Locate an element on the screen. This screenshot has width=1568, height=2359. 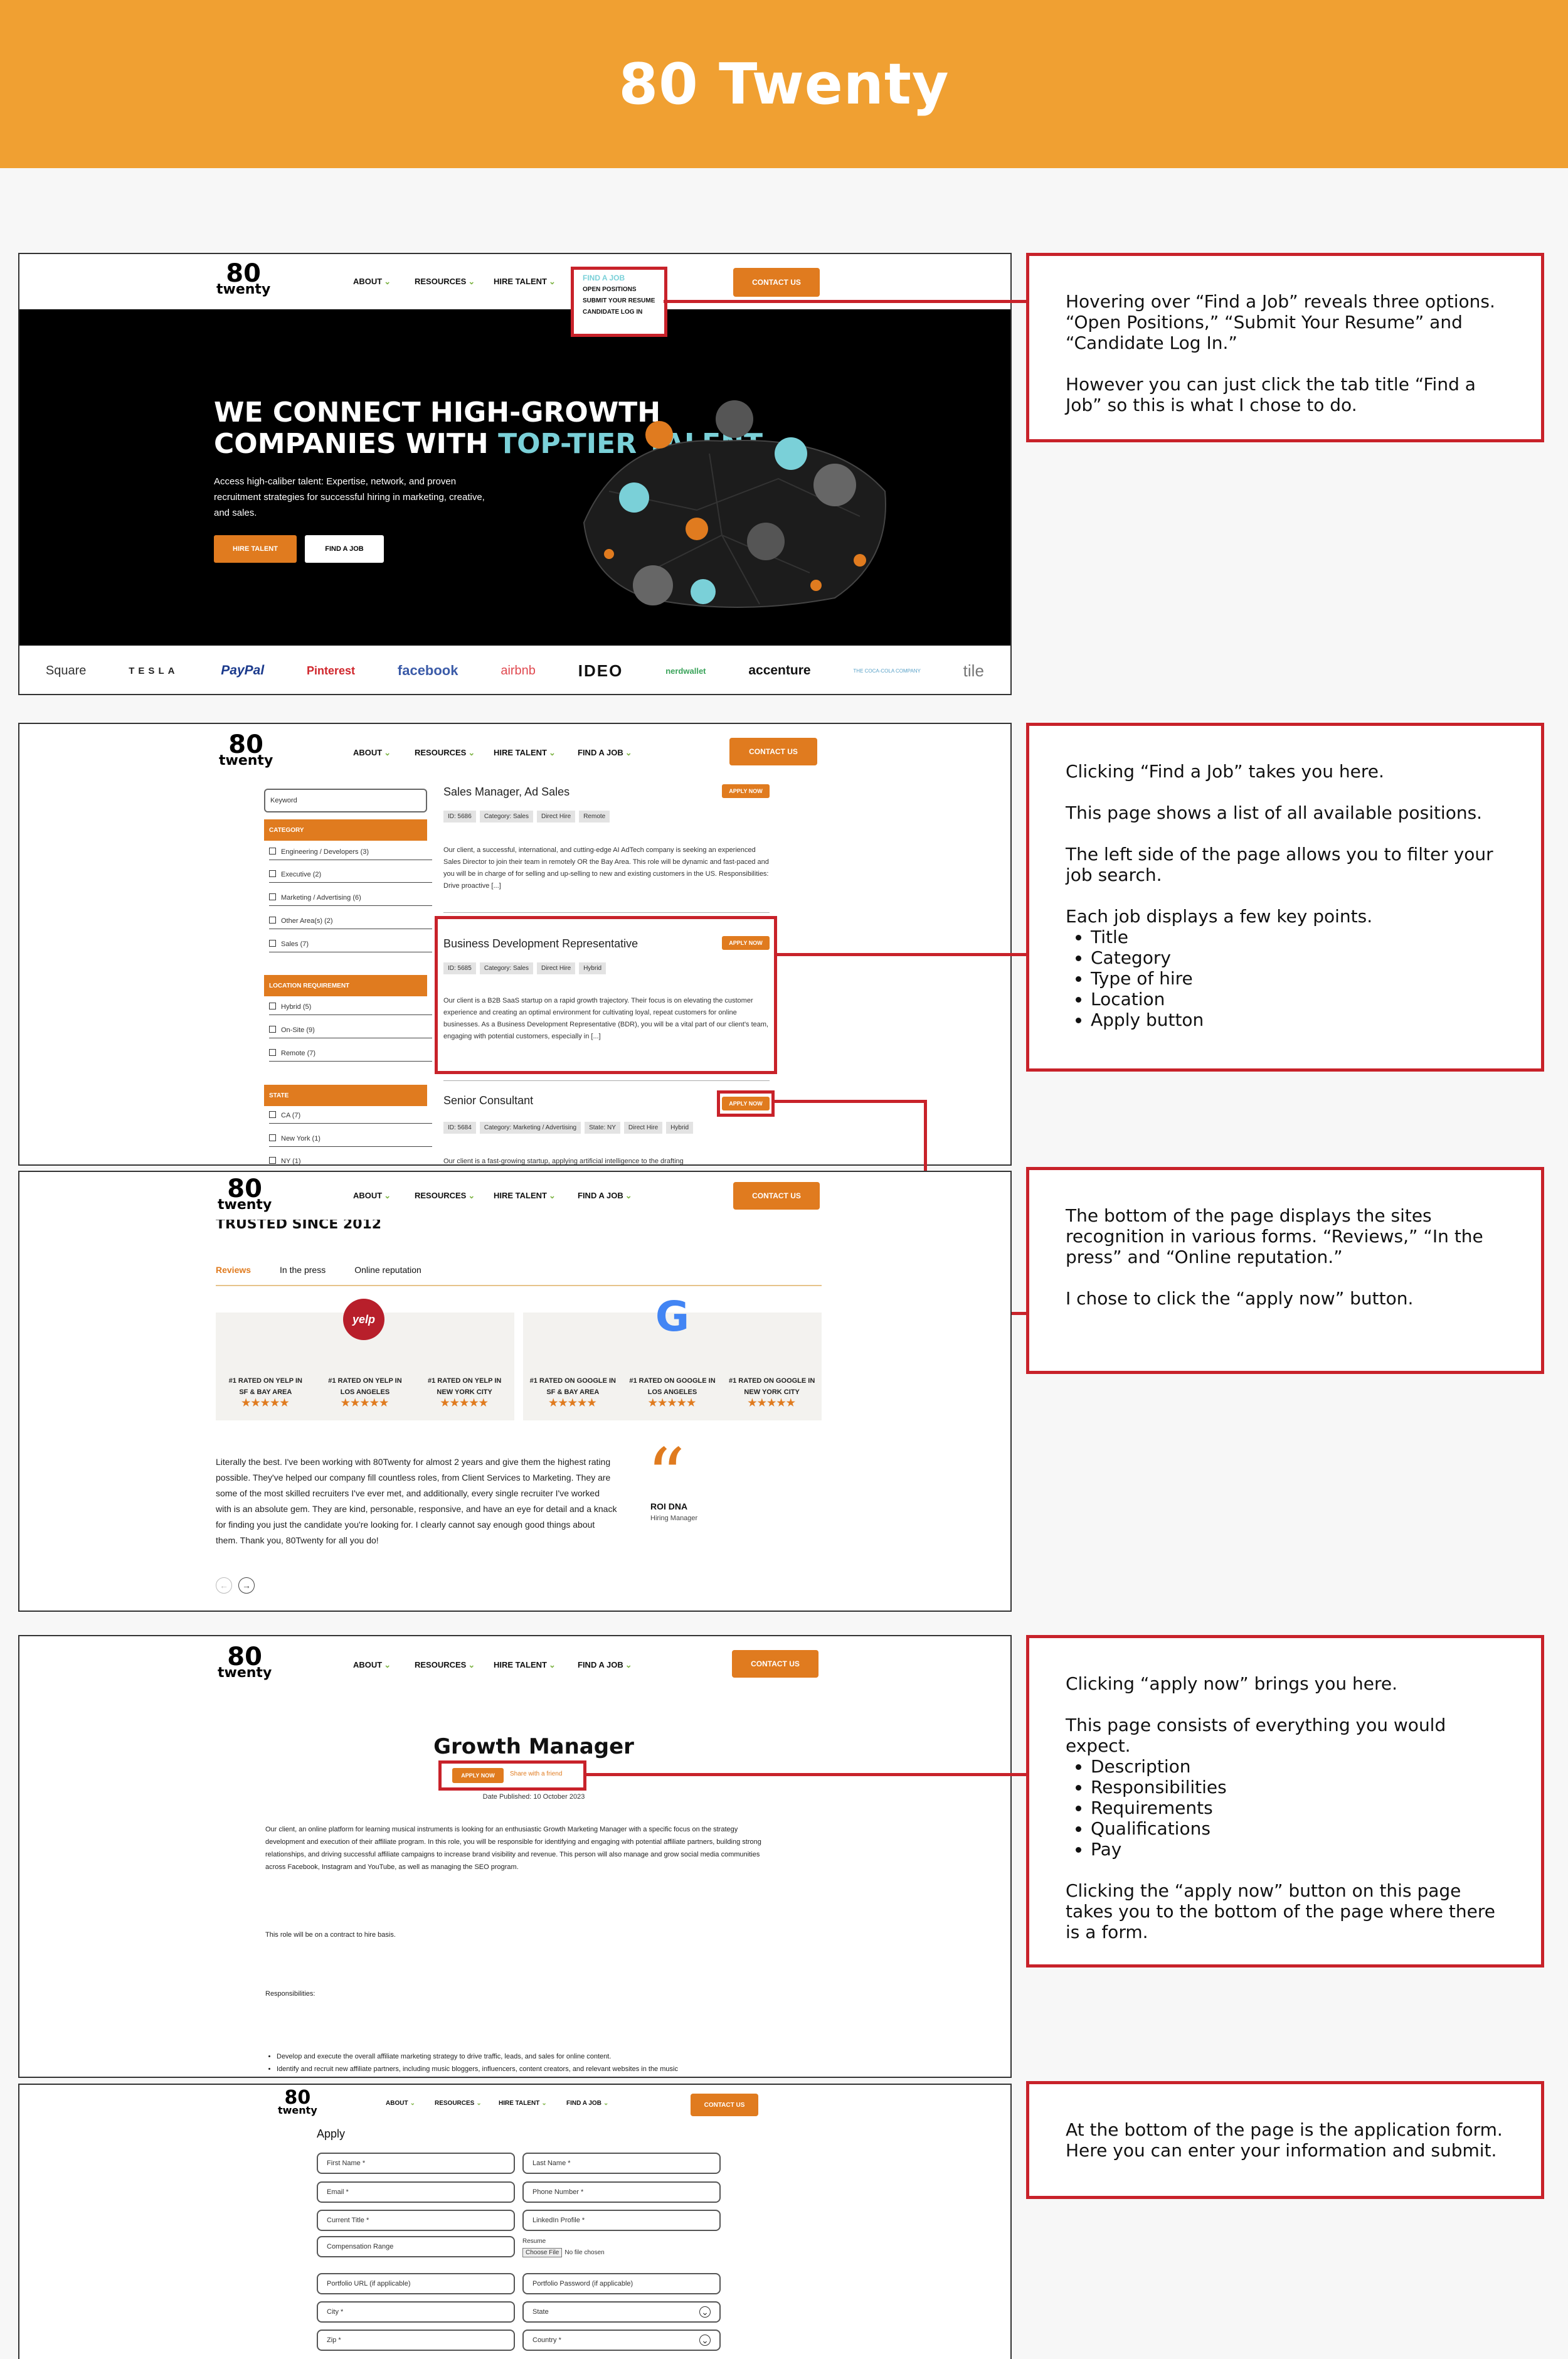
portfolio-password-field: Portfolio Password (if applicable) is located at coordinates (621, 2283).